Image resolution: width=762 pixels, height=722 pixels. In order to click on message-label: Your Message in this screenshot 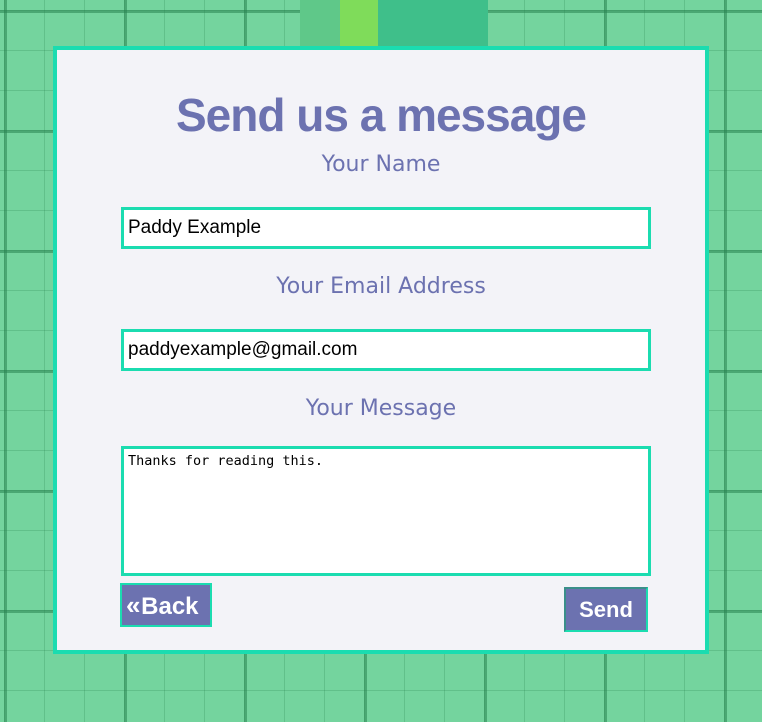, I will do `click(381, 408)`.